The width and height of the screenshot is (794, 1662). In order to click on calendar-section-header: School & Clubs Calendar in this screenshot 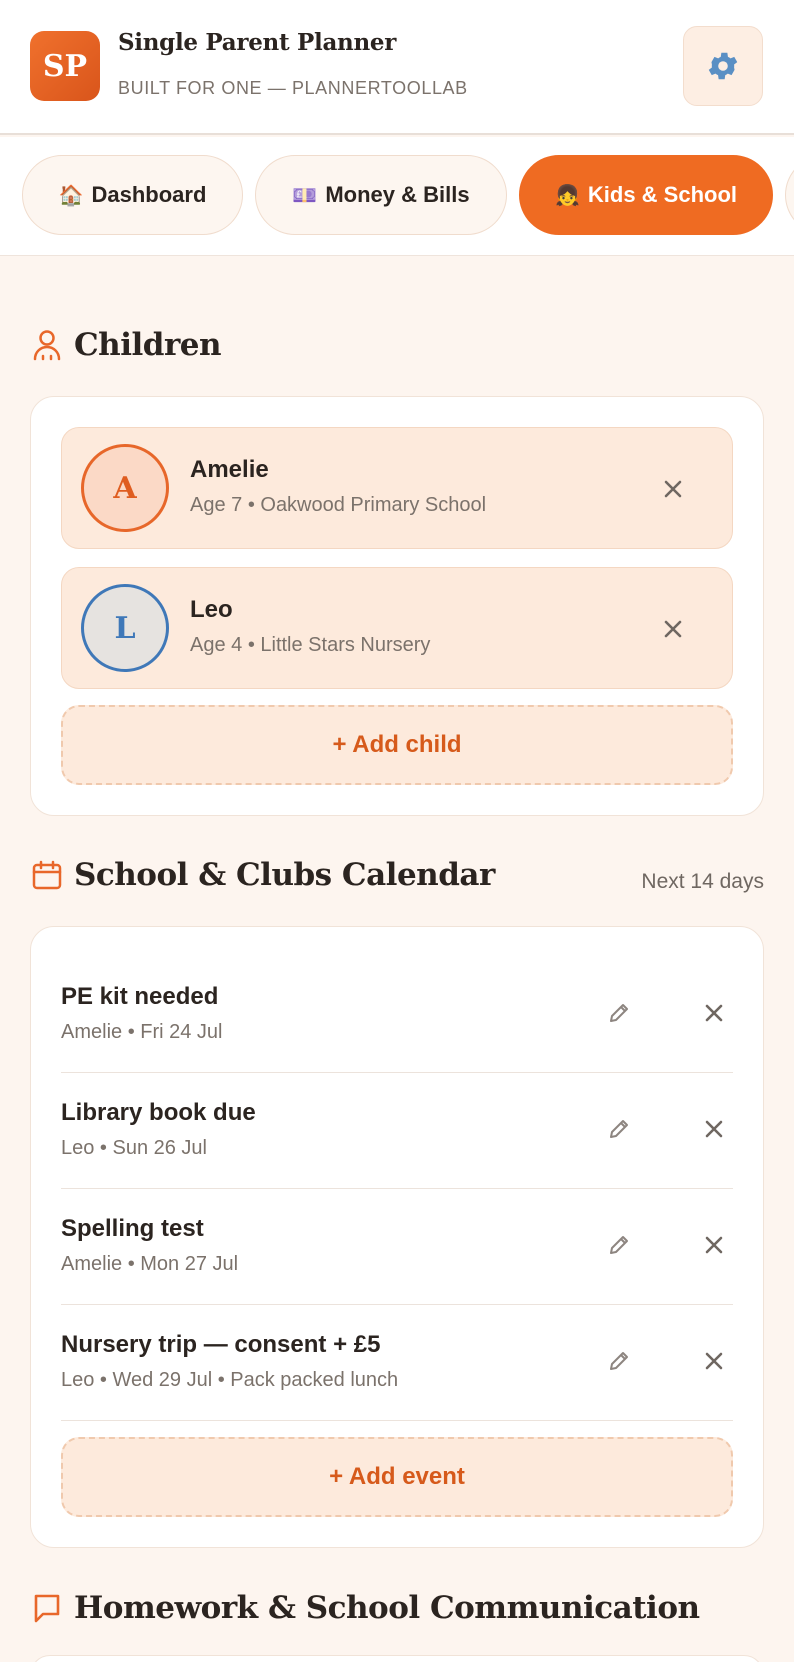, I will do `click(262, 875)`.